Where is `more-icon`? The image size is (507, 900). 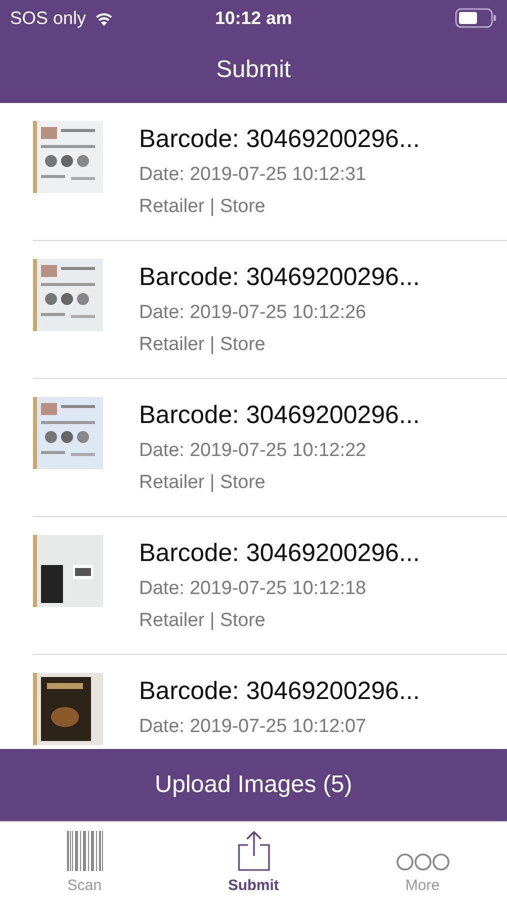
more-icon is located at coordinates (423, 862).